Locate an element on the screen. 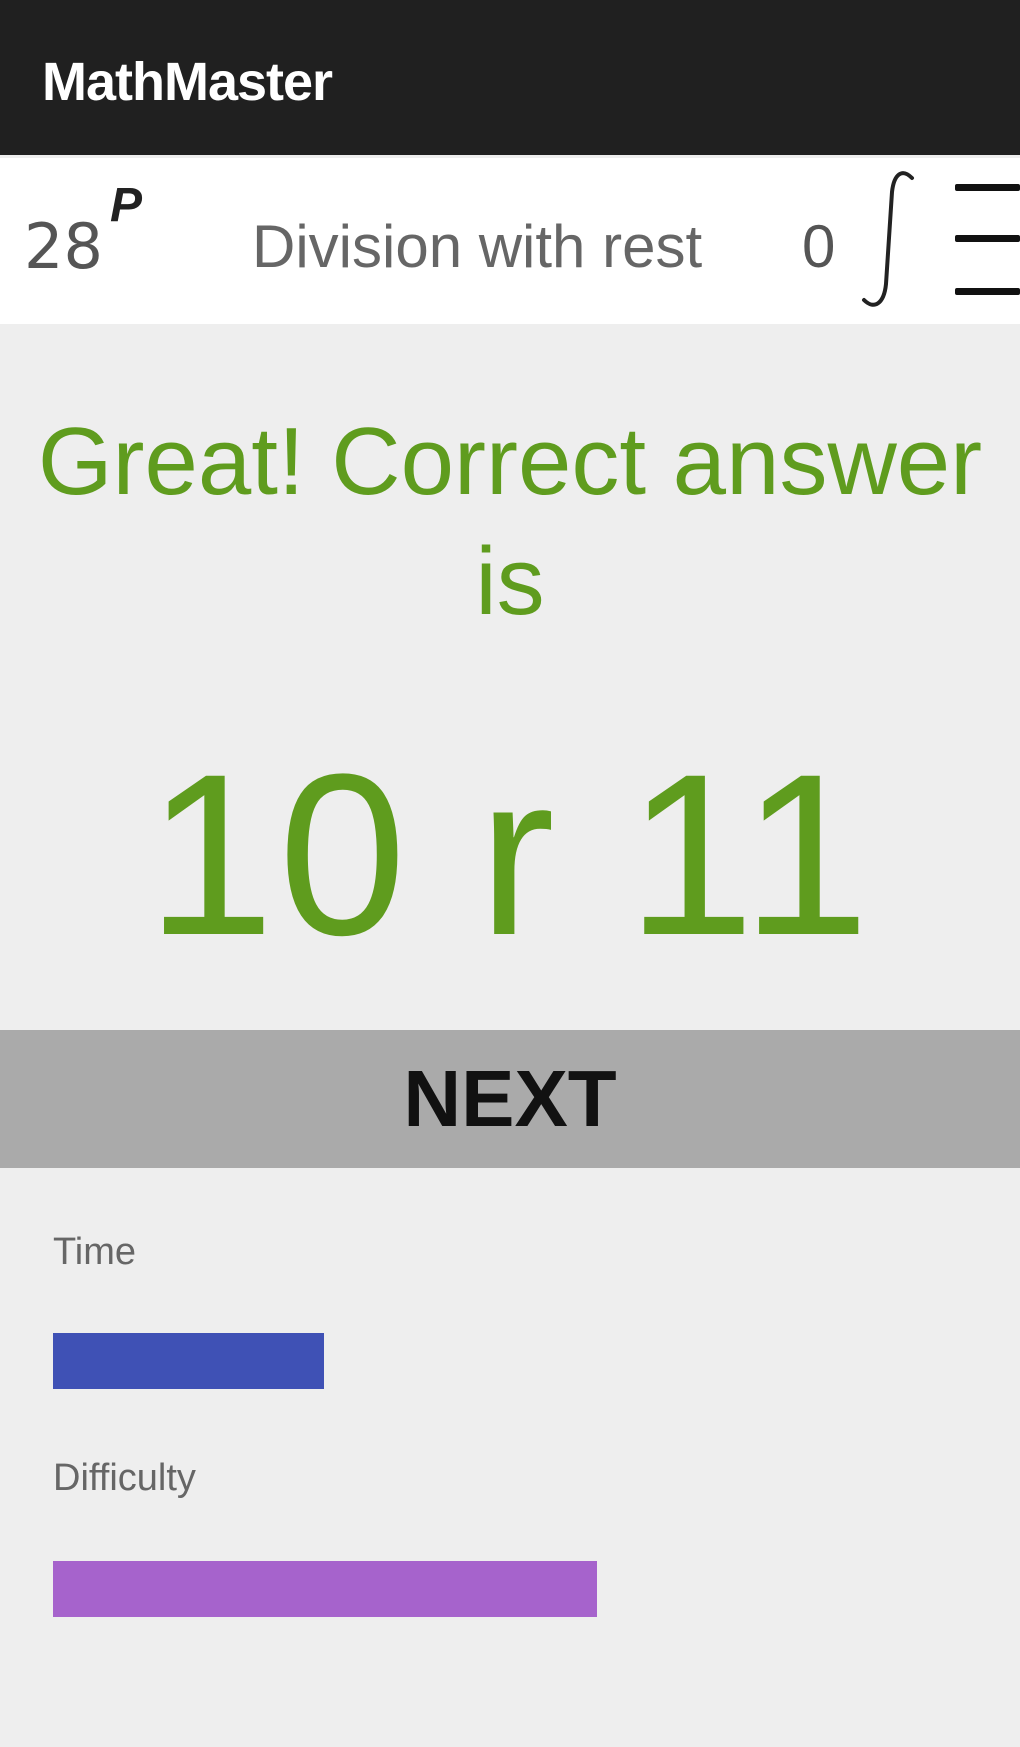 The width and height of the screenshot is (1020, 1747). correct-answer: 10 r 11 is located at coordinates (510, 854).